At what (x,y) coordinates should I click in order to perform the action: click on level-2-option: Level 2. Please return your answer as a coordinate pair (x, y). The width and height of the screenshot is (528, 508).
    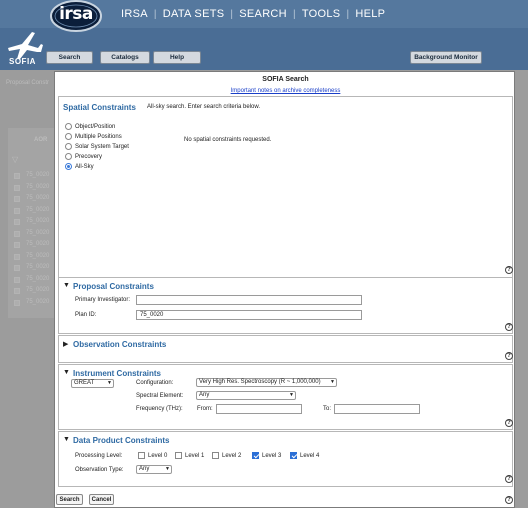
    Looking at the image, I should click on (226, 455).